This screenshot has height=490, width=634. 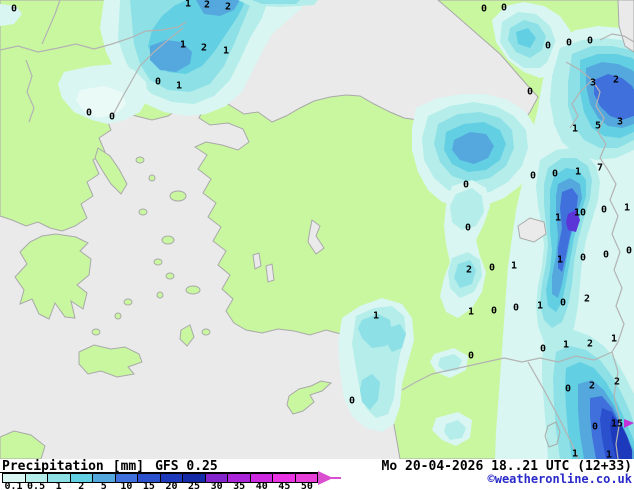 What do you see at coordinates (103, 485) in the screenshot?
I see `scale-label-5: 5` at bounding box center [103, 485].